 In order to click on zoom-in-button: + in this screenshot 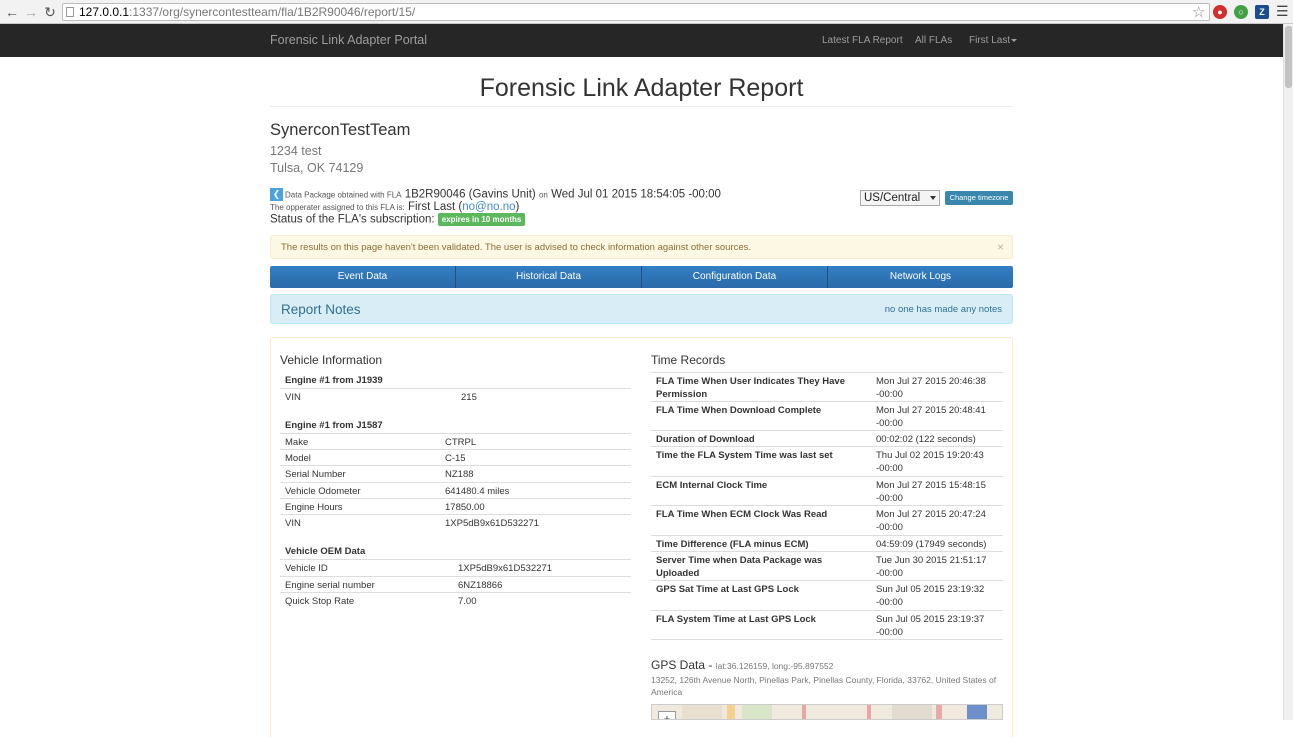, I will do `click(667, 715)`.